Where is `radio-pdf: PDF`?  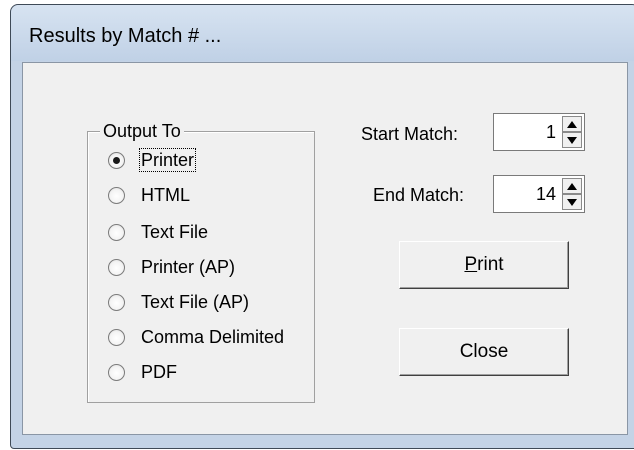 radio-pdf: PDF is located at coordinates (143, 372).